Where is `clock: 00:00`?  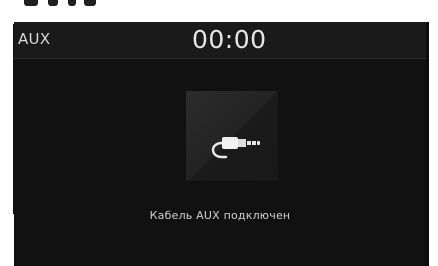 clock: 00:00 is located at coordinates (229, 39).